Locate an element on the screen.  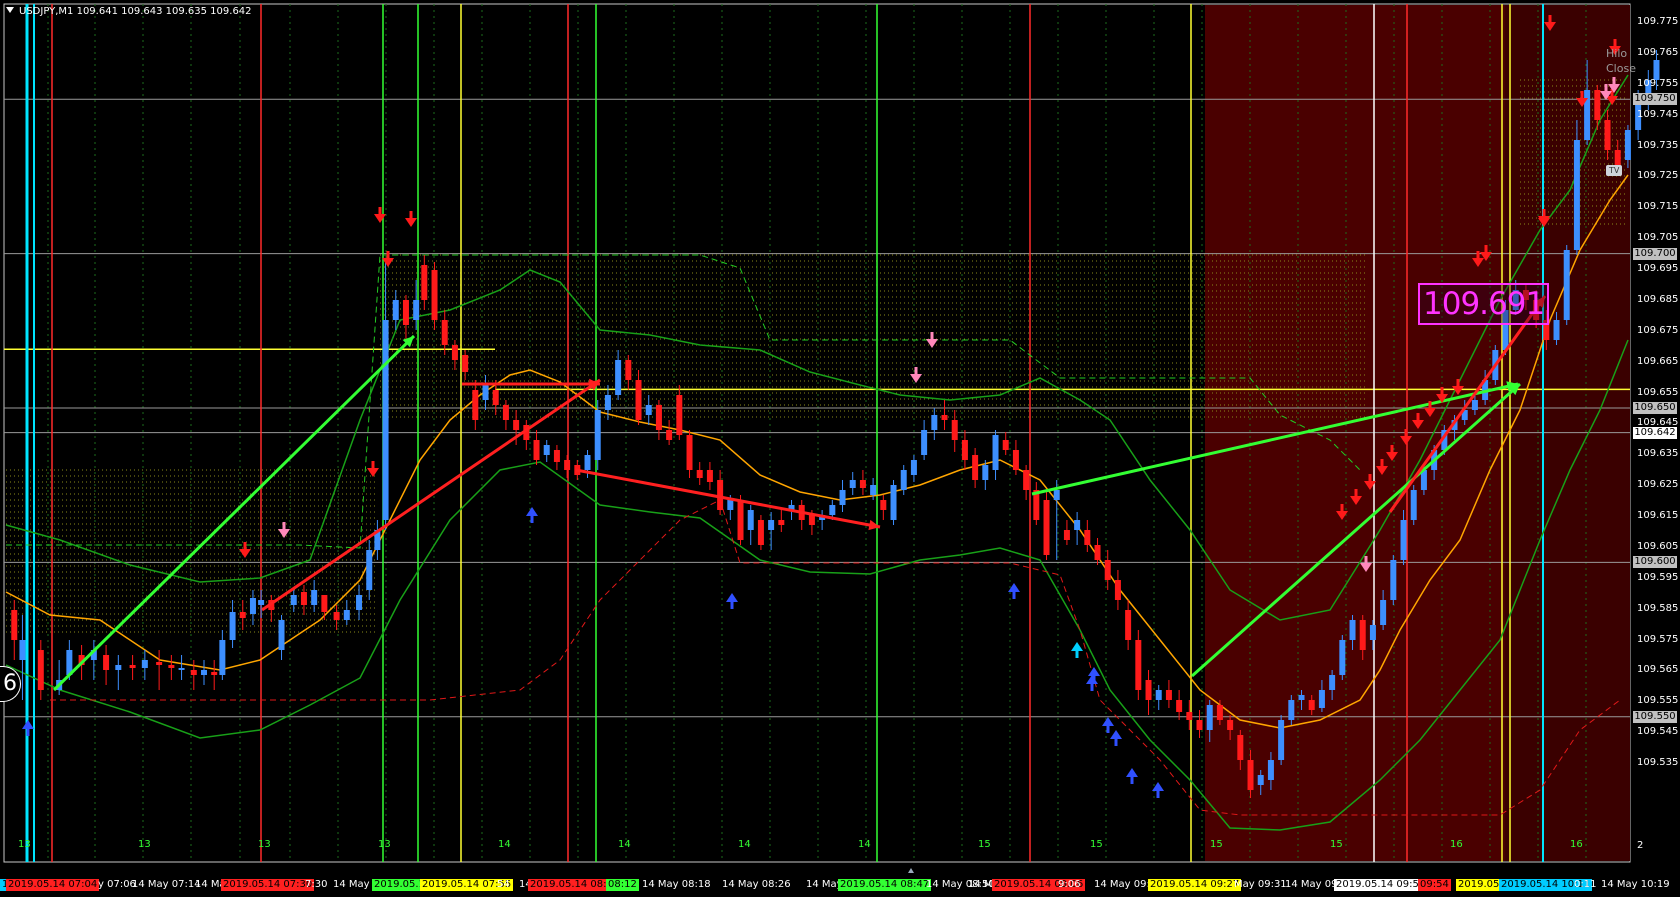
hour-mark-label: 13 is located at coordinates (24, 844).